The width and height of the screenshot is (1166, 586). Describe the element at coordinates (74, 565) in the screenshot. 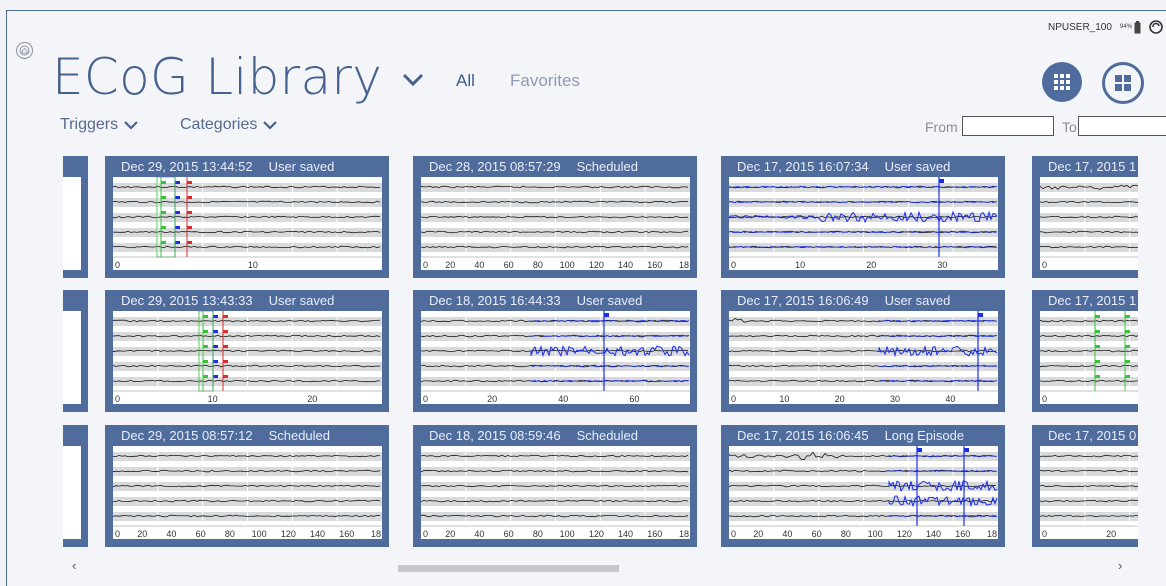

I see `scroll-left-arrow: ‹` at that location.